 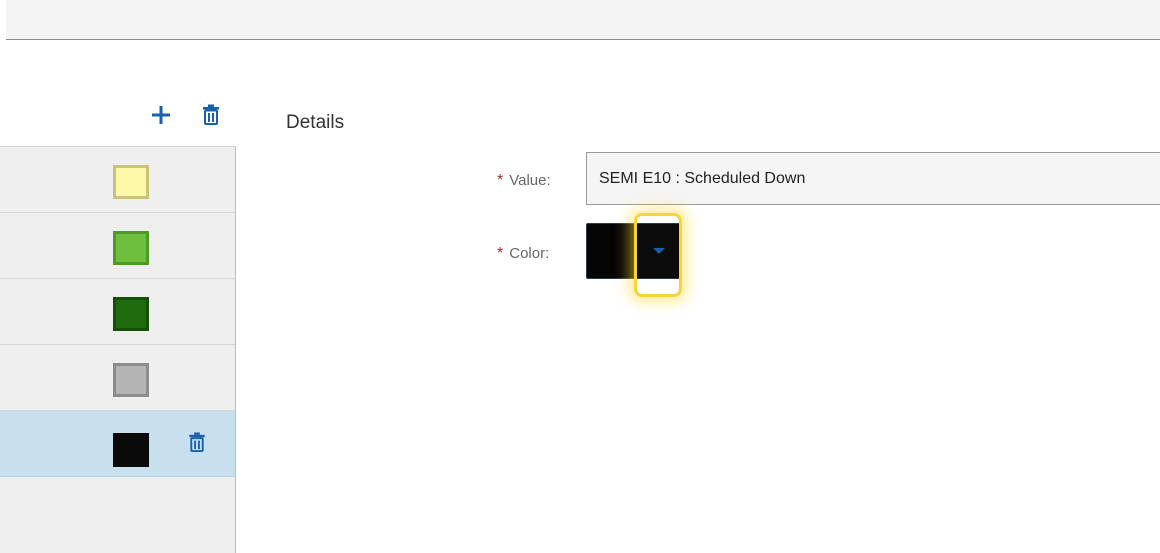 I want to click on plus-icon-svg, so click(x=161, y=115).